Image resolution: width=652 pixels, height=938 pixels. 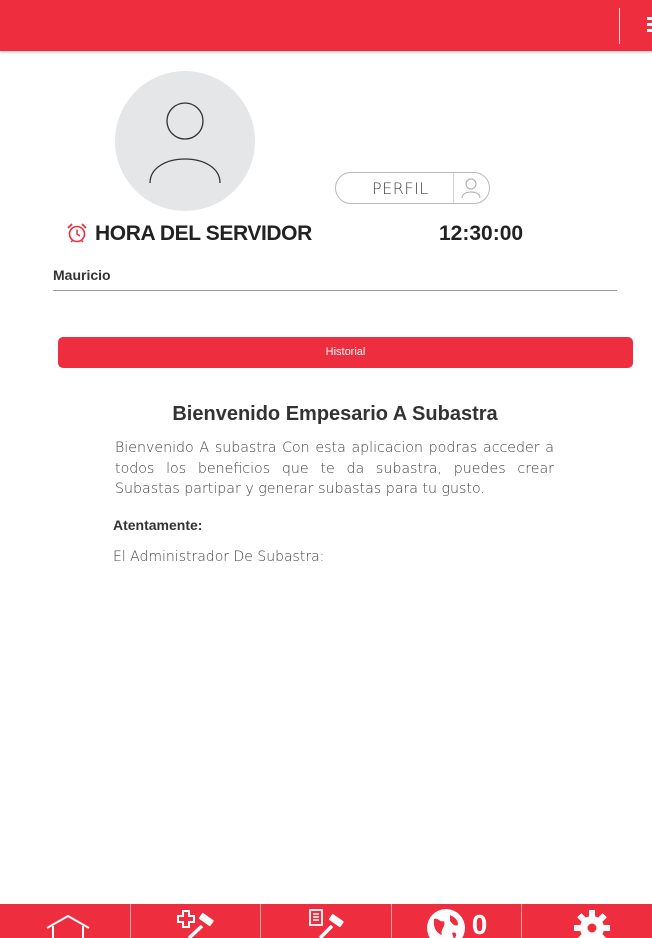 I want to click on top-bar-divider, so click(x=619, y=26).